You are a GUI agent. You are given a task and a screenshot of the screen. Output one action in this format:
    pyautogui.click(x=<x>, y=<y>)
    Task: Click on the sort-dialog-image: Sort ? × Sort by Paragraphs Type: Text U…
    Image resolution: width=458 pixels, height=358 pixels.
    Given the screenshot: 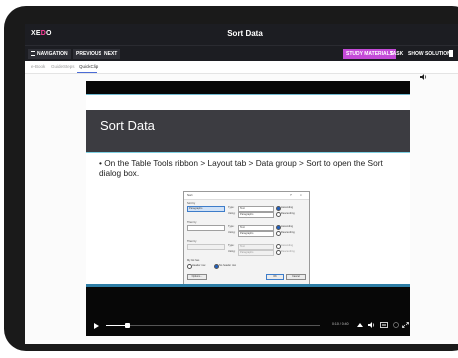 What is the action you would take?
    pyautogui.click(x=246, y=238)
    